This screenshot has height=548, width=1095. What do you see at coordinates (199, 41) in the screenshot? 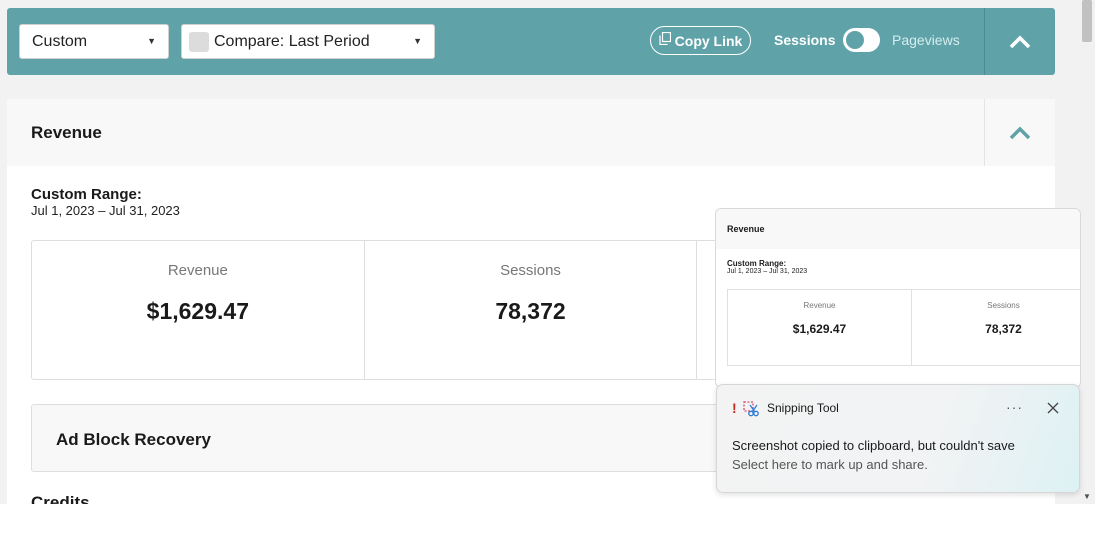
I see `compare-checkbox` at bounding box center [199, 41].